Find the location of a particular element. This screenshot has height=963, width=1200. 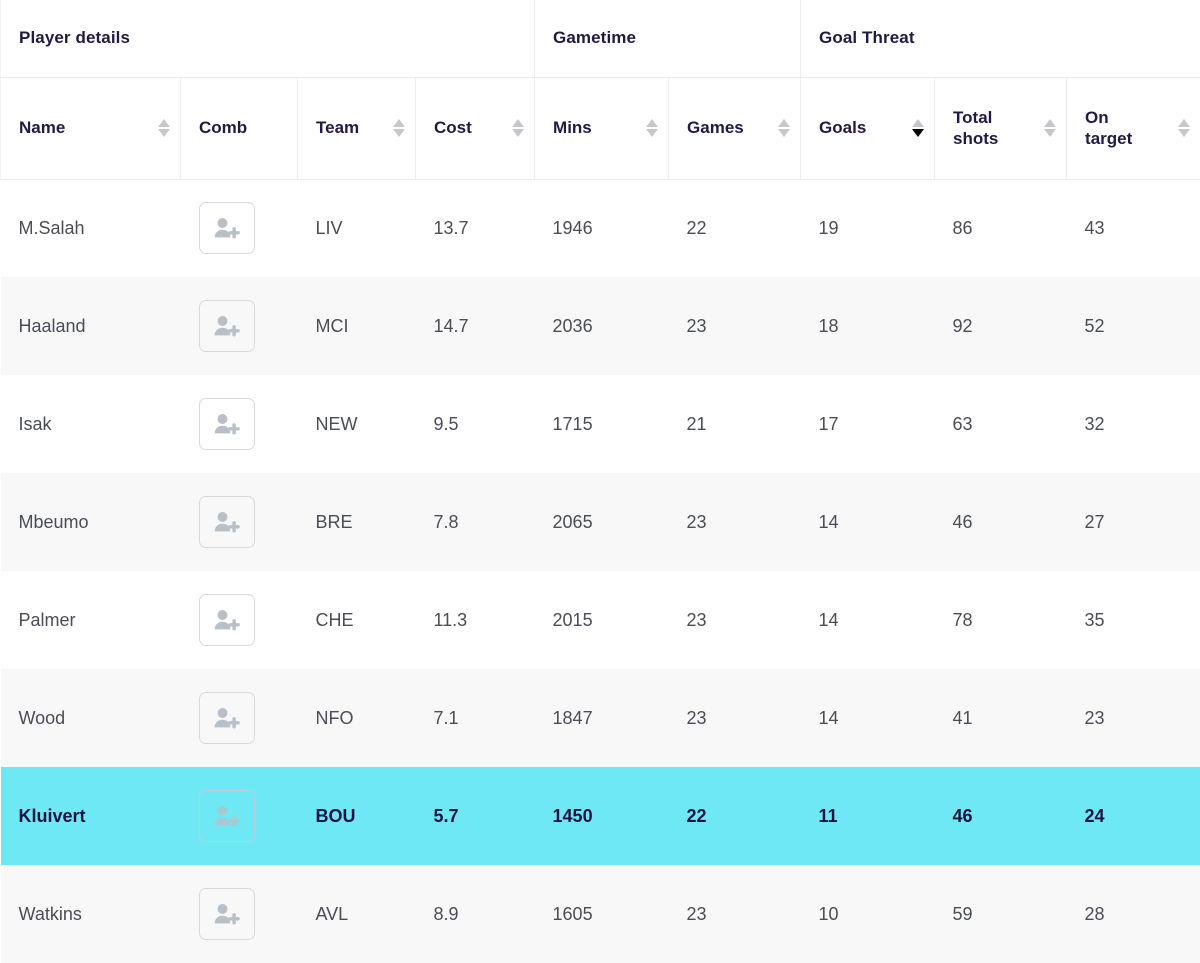

cell-ontarget: 32 is located at coordinates (1133, 424).